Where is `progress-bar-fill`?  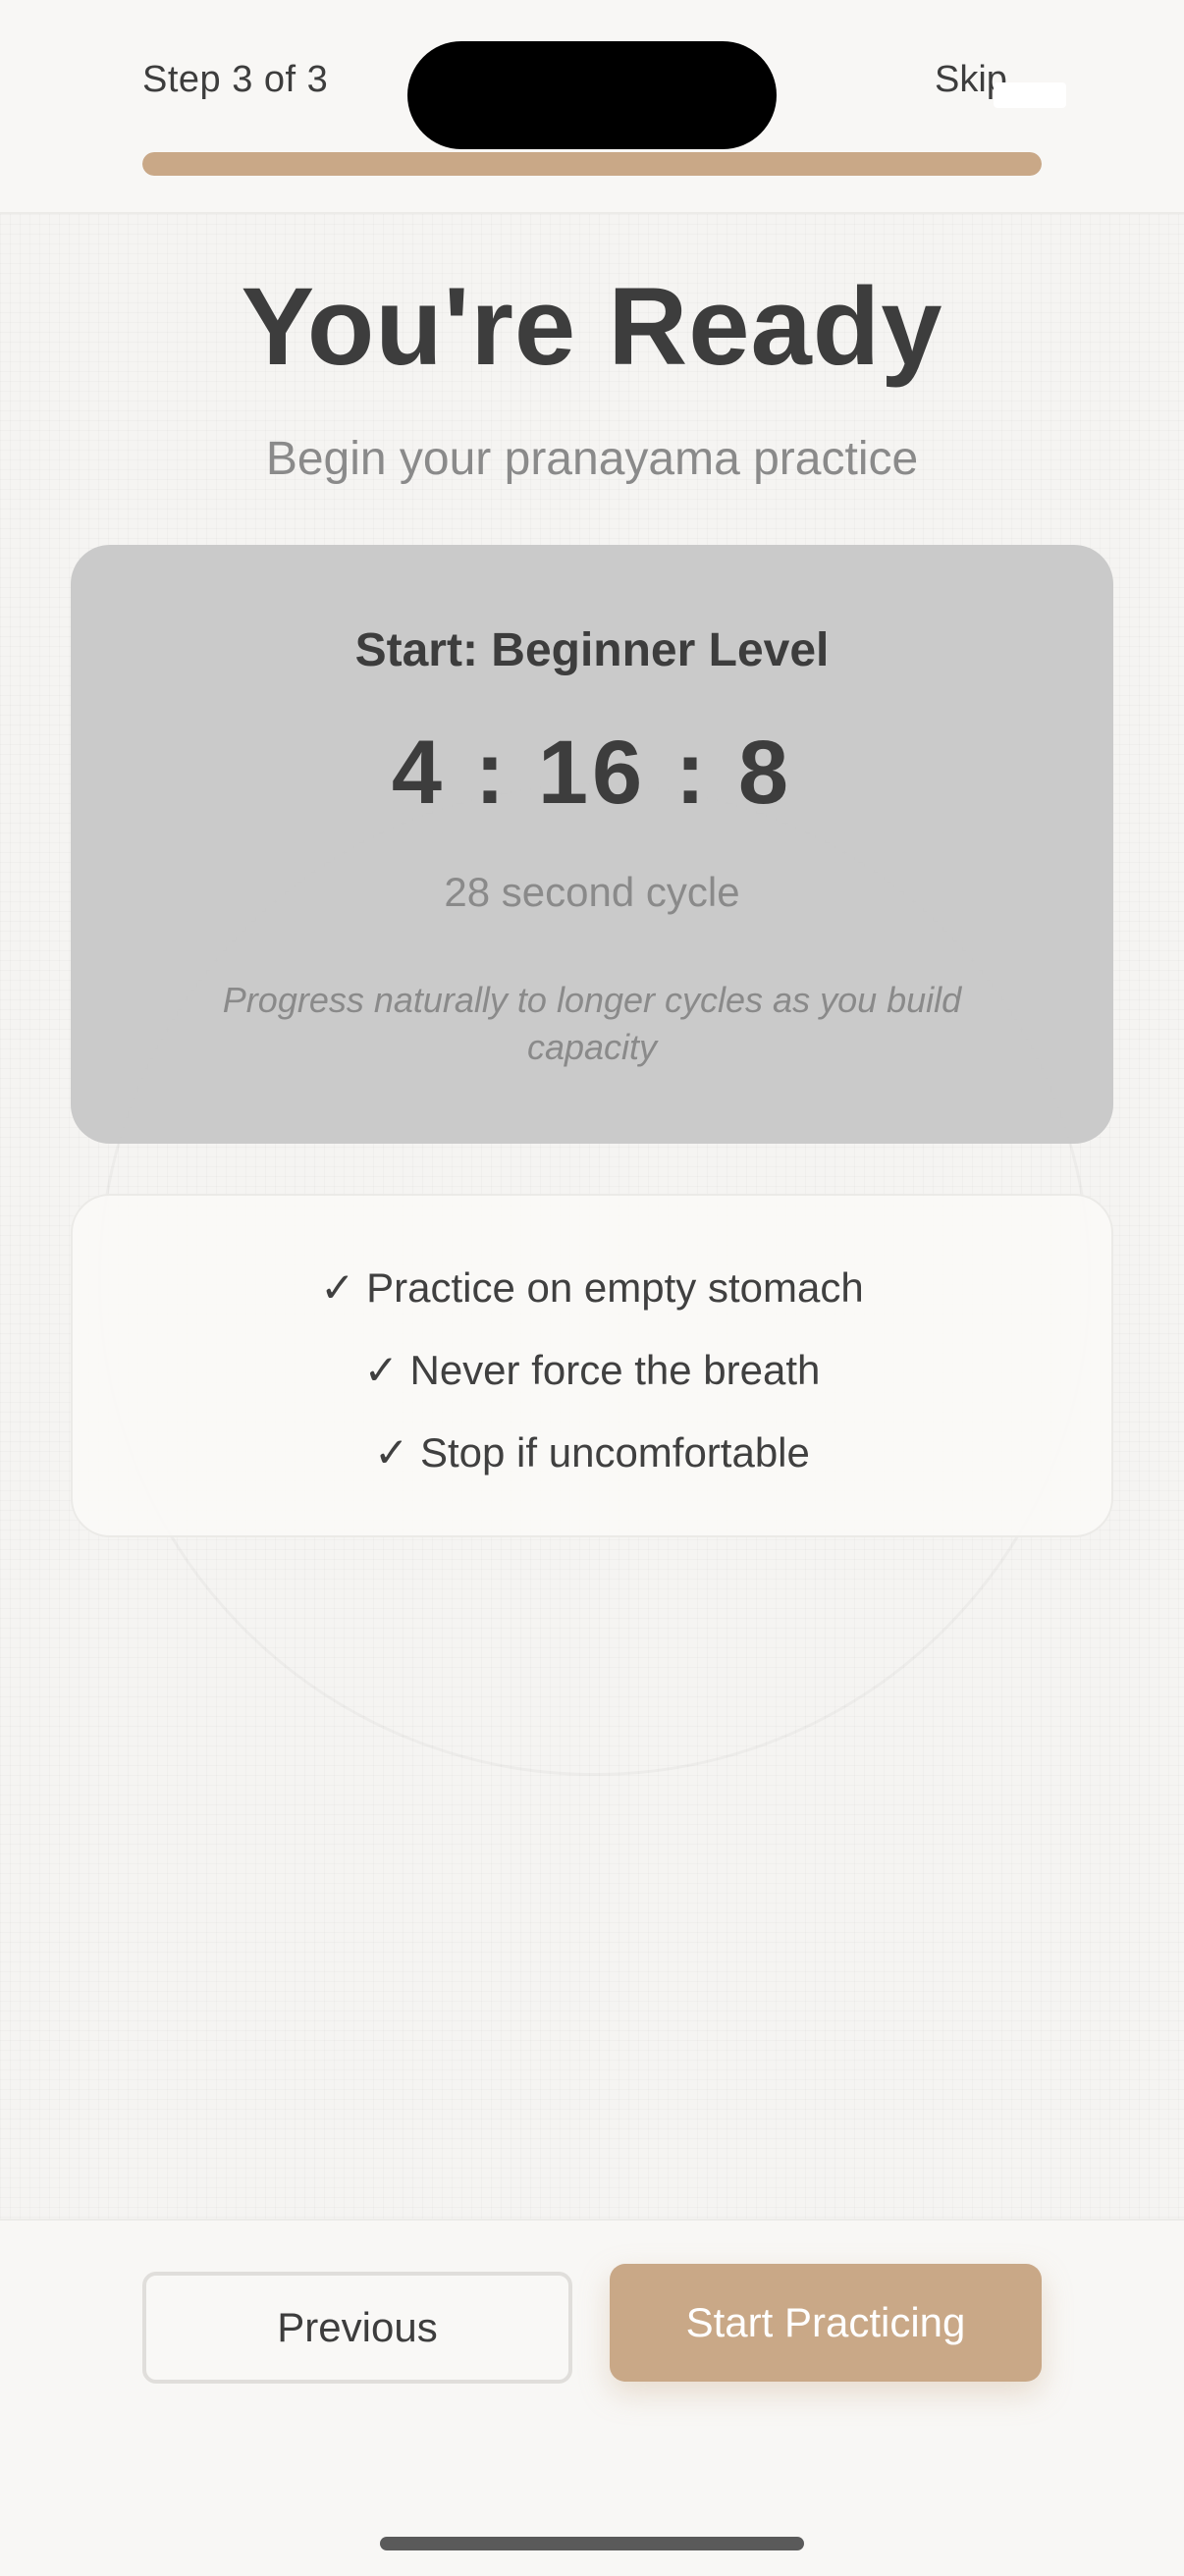 progress-bar-fill is located at coordinates (592, 164).